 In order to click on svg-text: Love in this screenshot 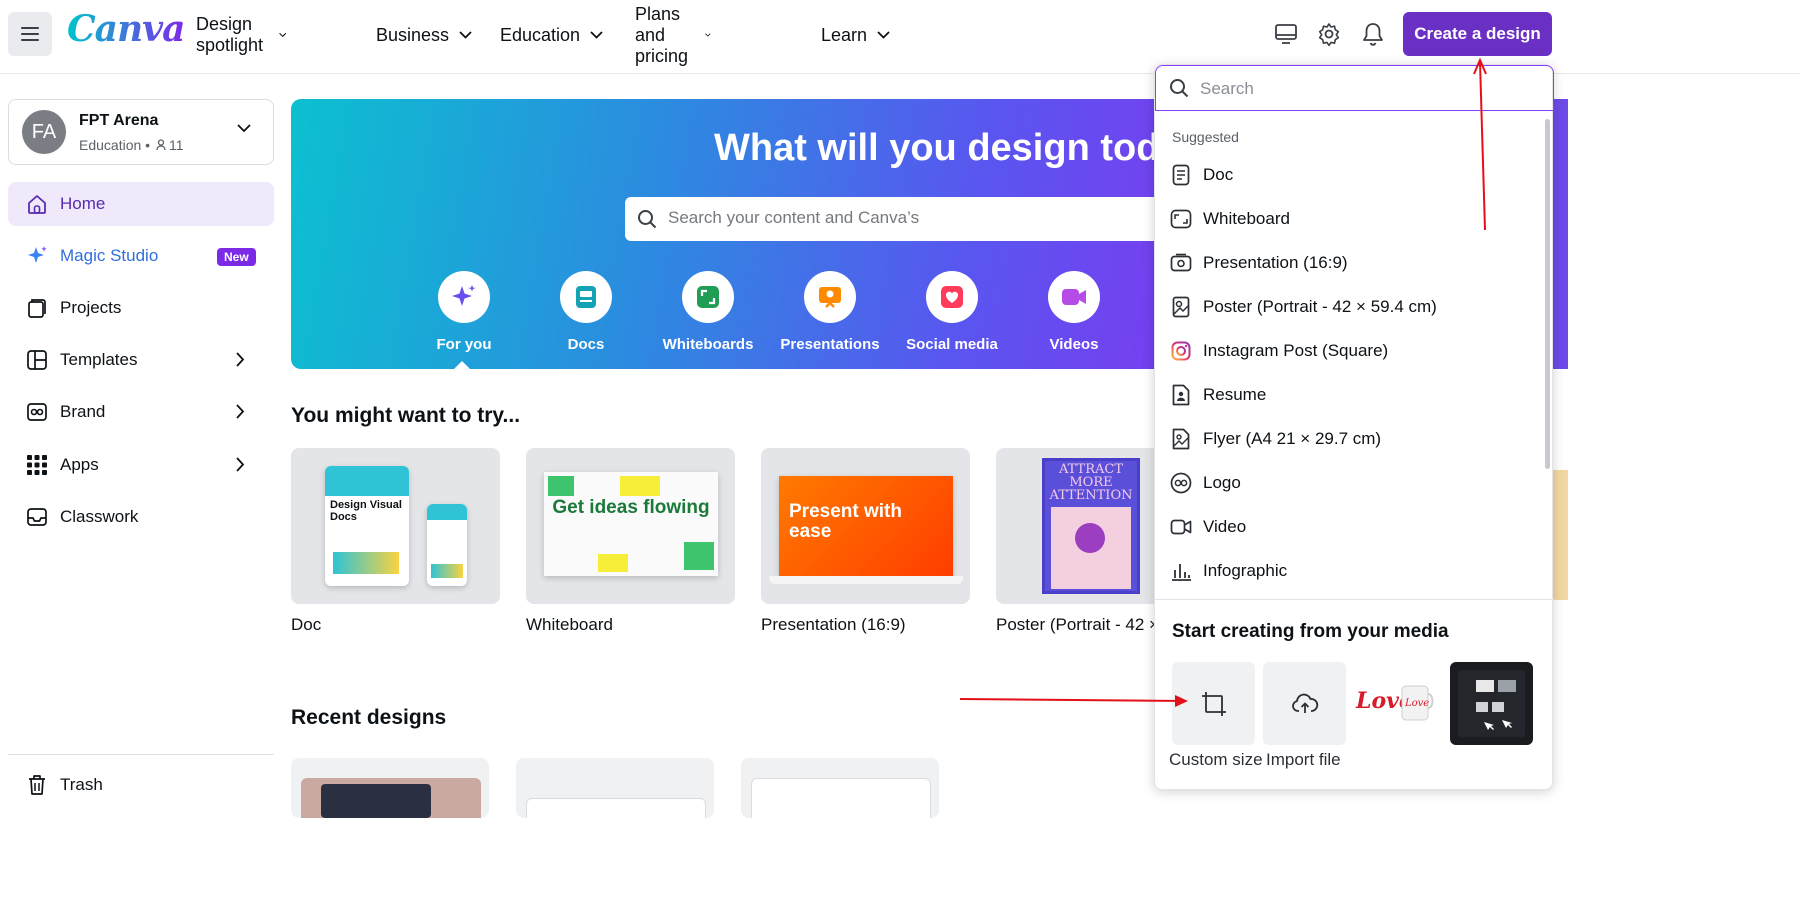, I will do `click(1416, 703)`.